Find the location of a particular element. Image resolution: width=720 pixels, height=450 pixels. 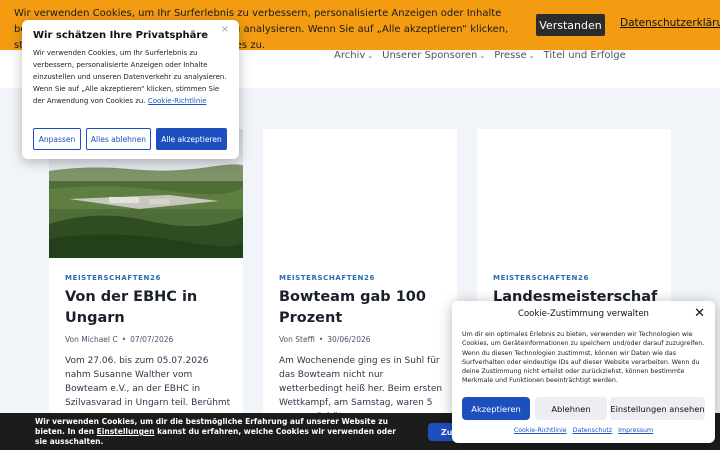

nav-item-label: Titel und Erfolge is located at coordinates (584, 55).